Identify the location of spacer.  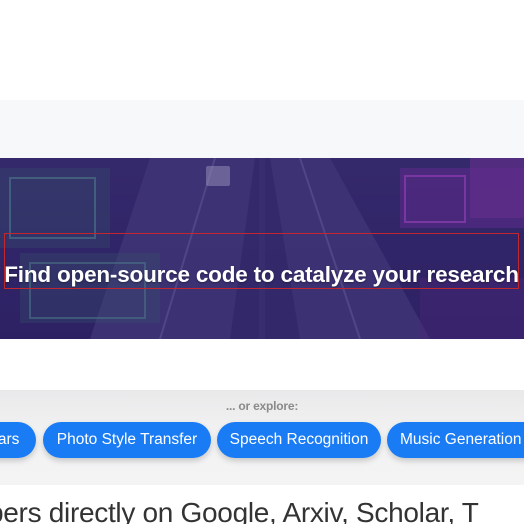
(262, 364).